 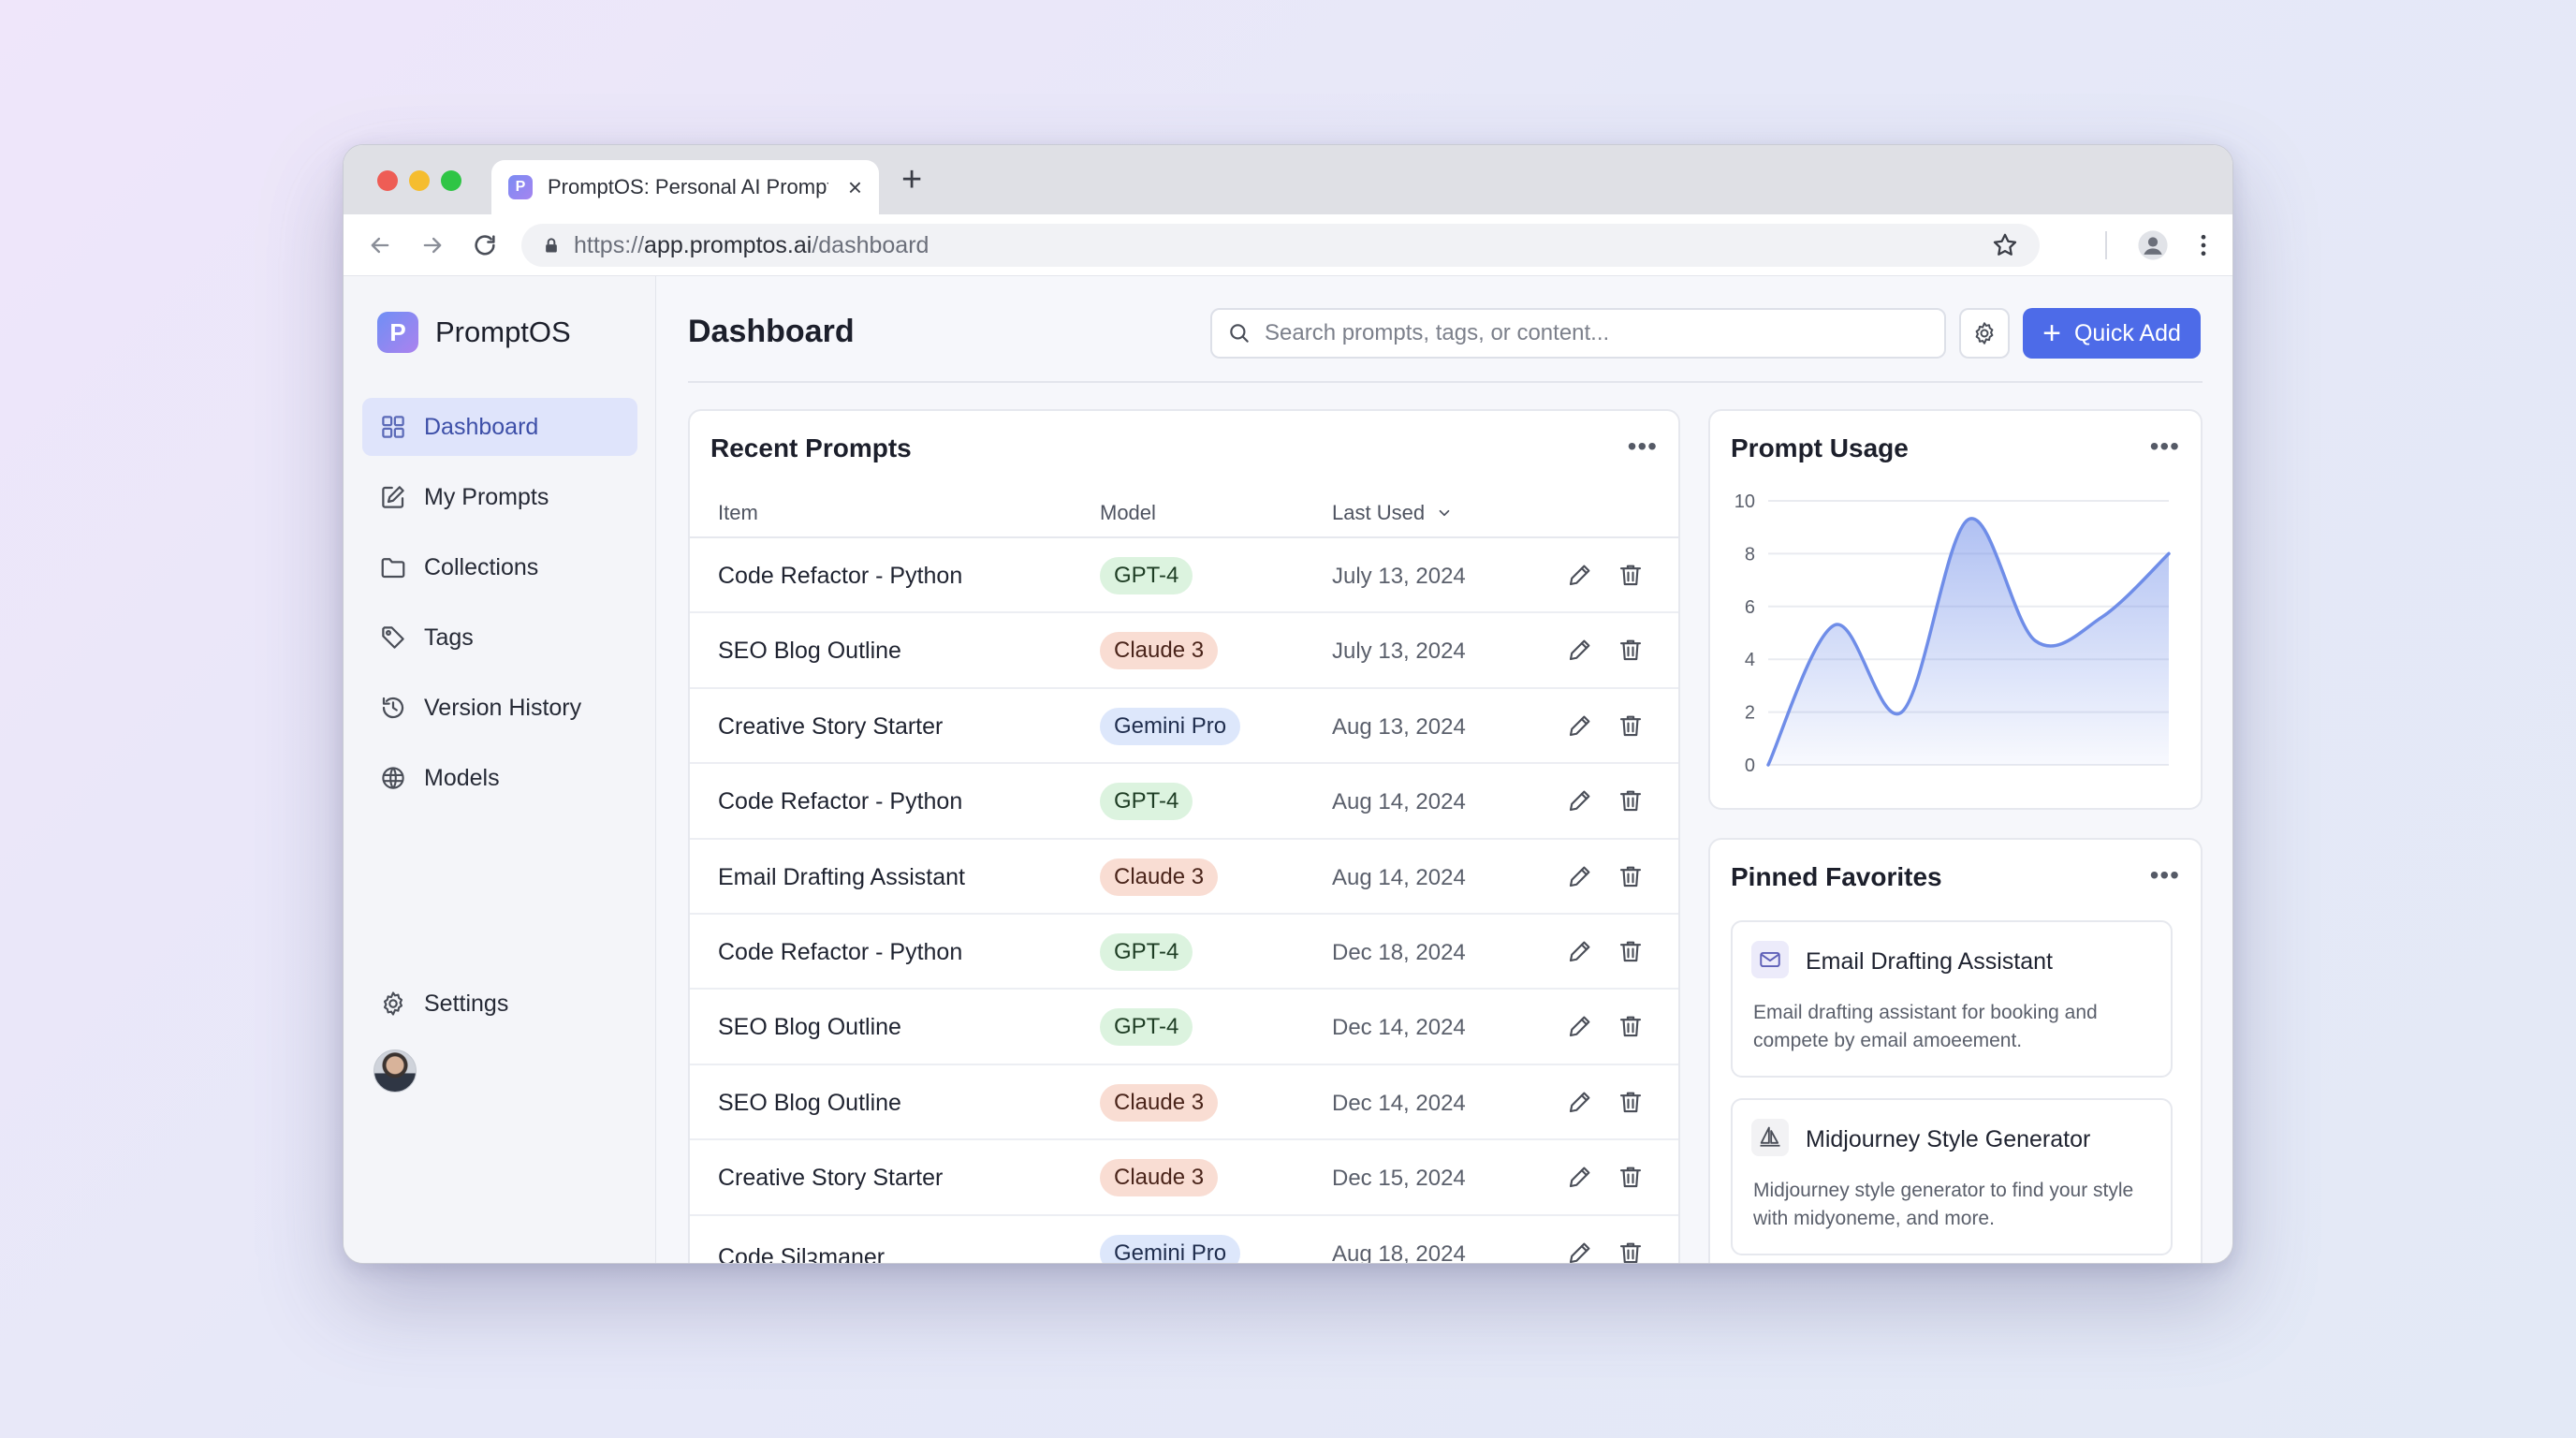 What do you see at coordinates (387, 180) in the screenshot?
I see `close-window-button` at bounding box center [387, 180].